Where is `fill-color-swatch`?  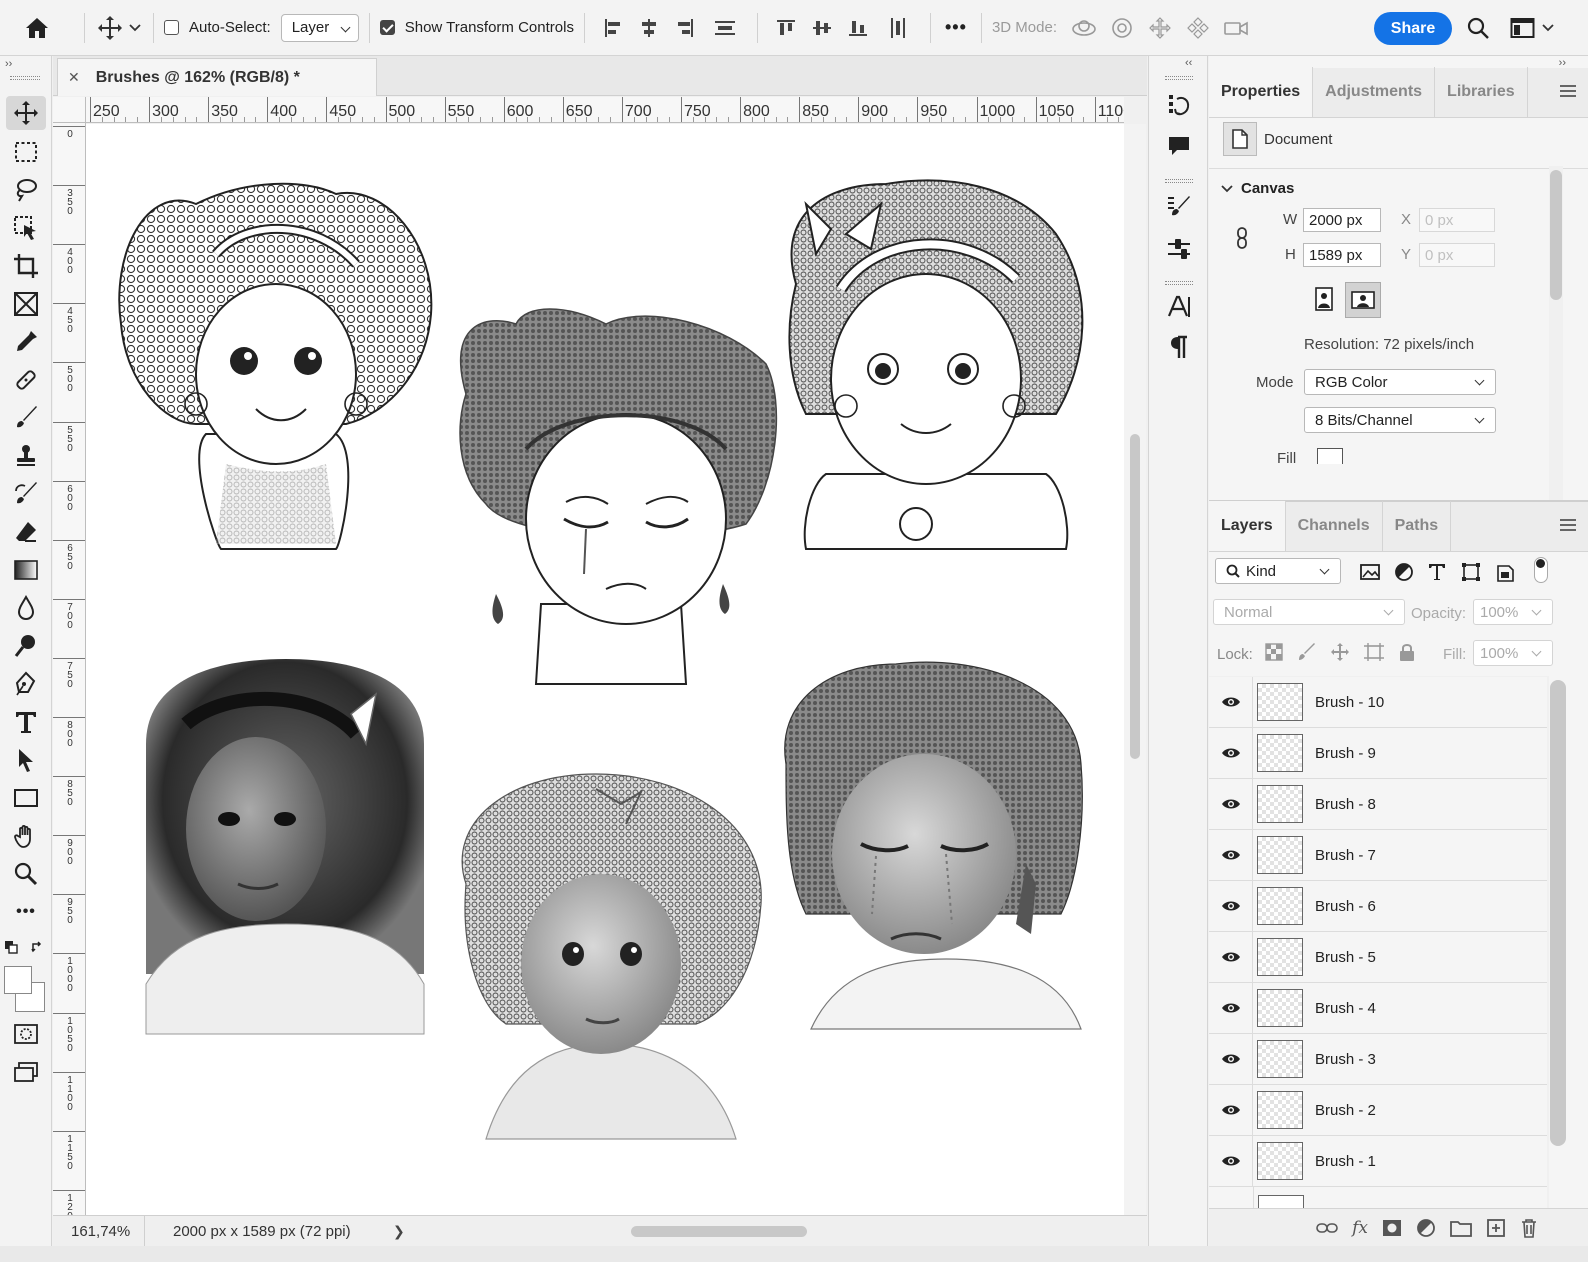
fill-color-swatch is located at coordinates (1330, 456).